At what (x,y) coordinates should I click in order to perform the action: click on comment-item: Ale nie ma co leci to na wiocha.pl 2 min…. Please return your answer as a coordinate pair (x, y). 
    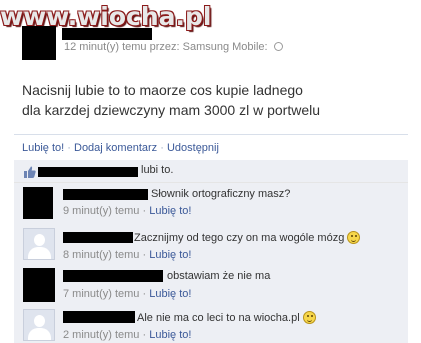
    Looking at the image, I should click on (211, 324).